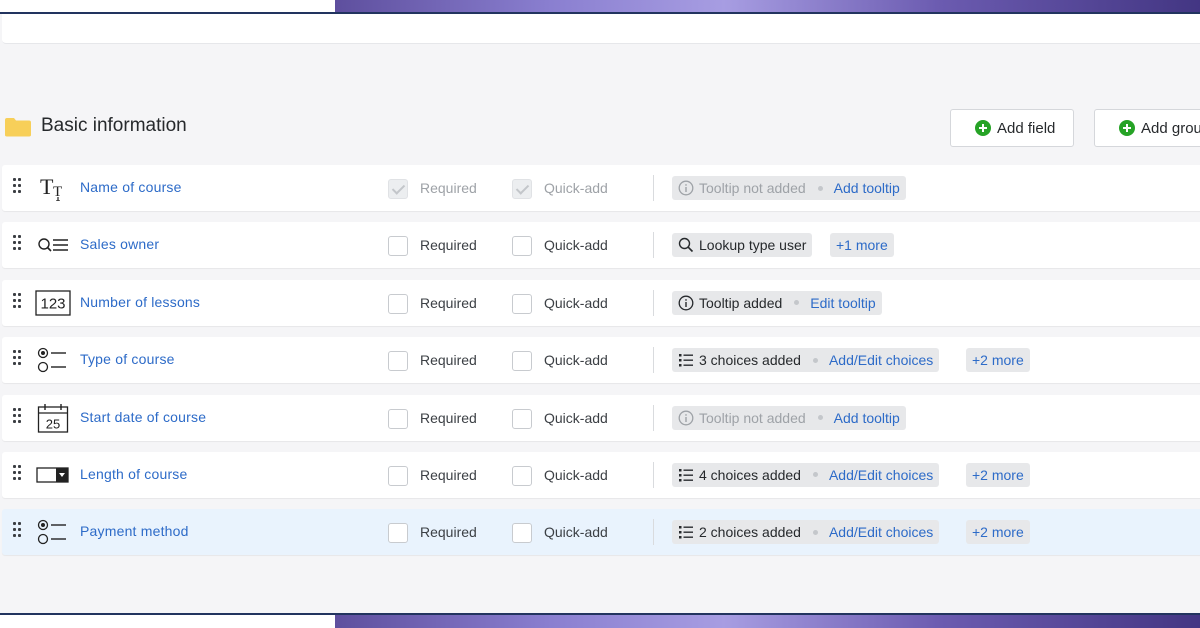 The height and width of the screenshot is (628, 1200). What do you see at coordinates (1170, 128) in the screenshot?
I see `add-group-label: Add grou` at bounding box center [1170, 128].